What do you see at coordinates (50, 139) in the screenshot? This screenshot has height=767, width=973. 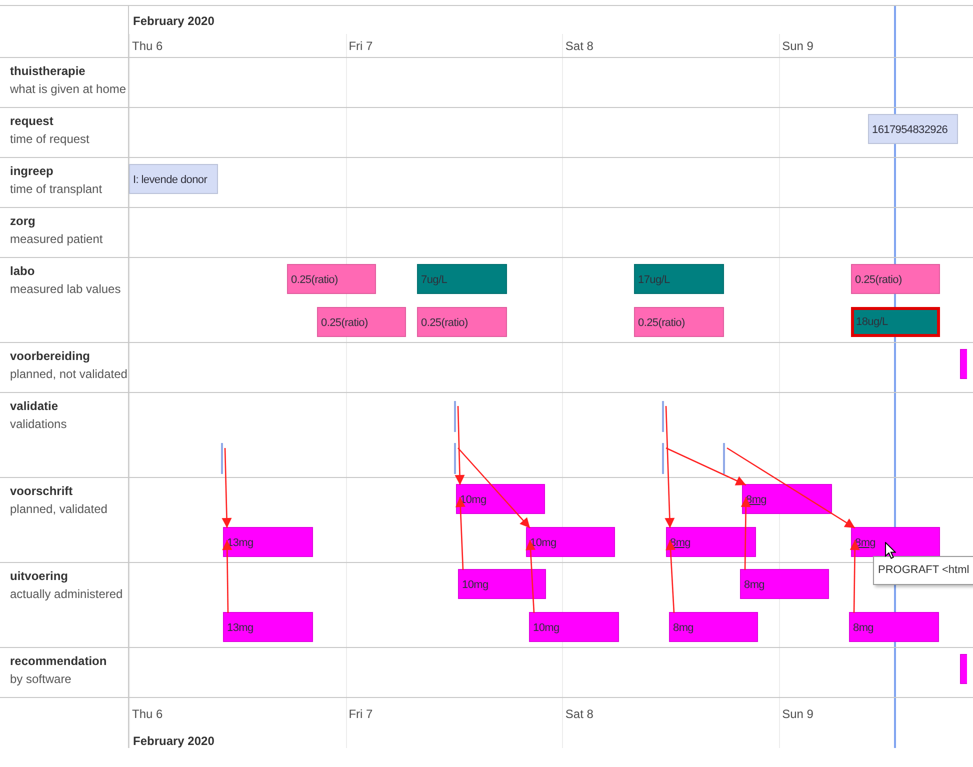 I see `group-subtitle: time of request` at bounding box center [50, 139].